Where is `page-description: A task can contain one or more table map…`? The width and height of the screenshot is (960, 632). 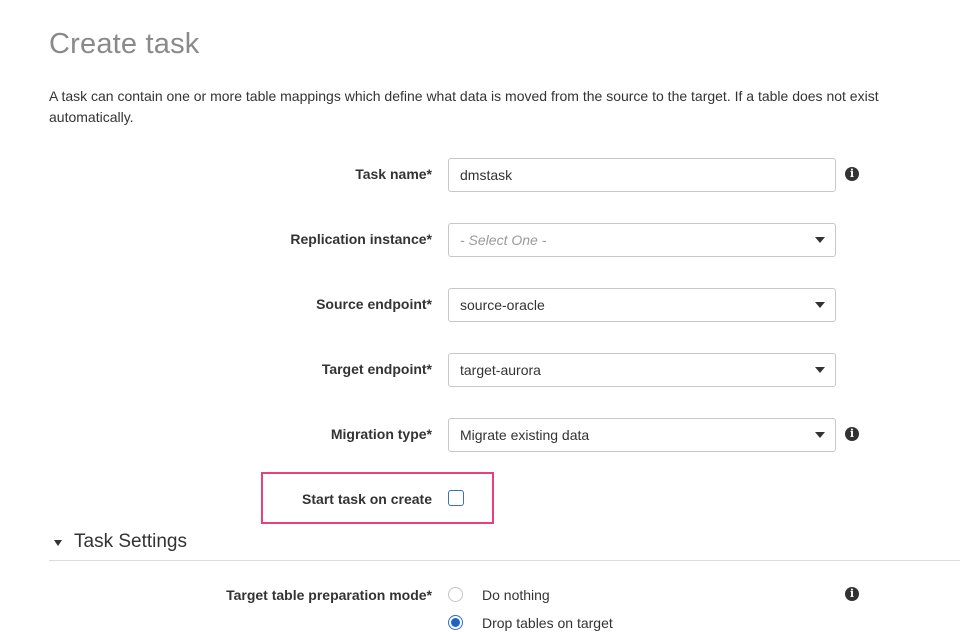 page-description: A task can contain one or more table map… is located at coordinates (504, 107).